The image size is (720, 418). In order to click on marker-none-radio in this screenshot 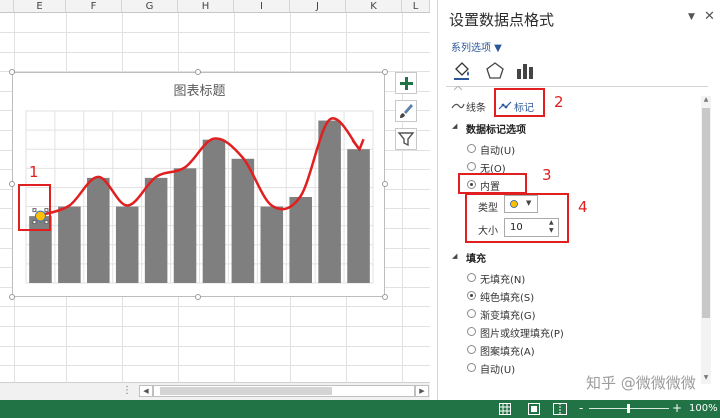, I will do `click(471, 166)`.